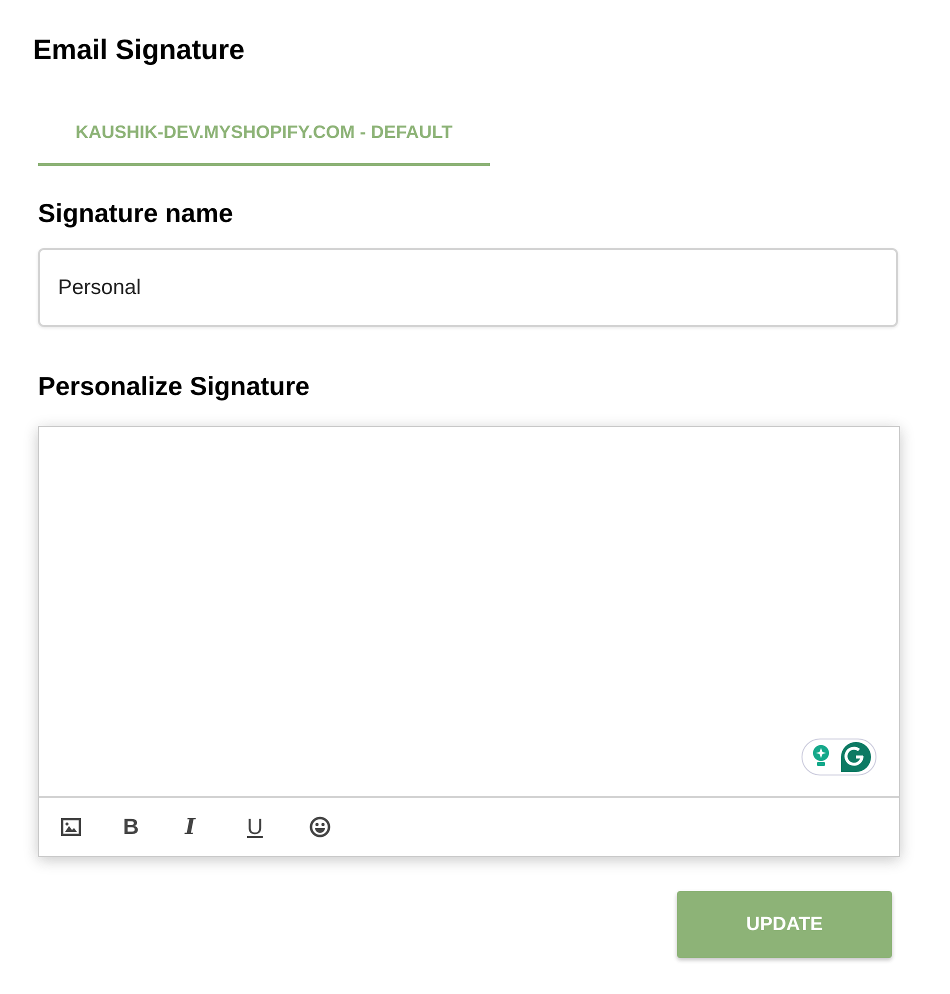  I want to click on page-title: Email Signature, so click(139, 50).